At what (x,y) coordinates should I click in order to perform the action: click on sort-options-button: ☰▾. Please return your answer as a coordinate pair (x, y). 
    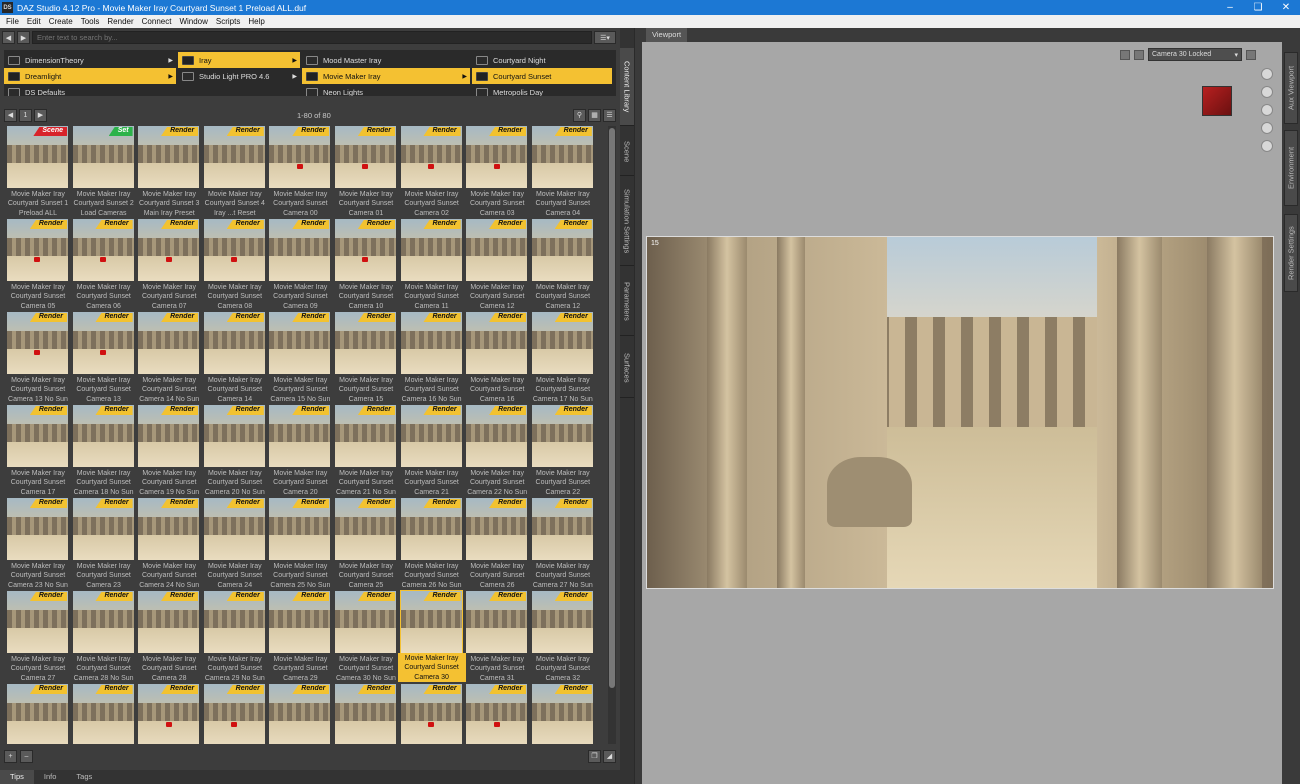
    Looking at the image, I should click on (605, 37).